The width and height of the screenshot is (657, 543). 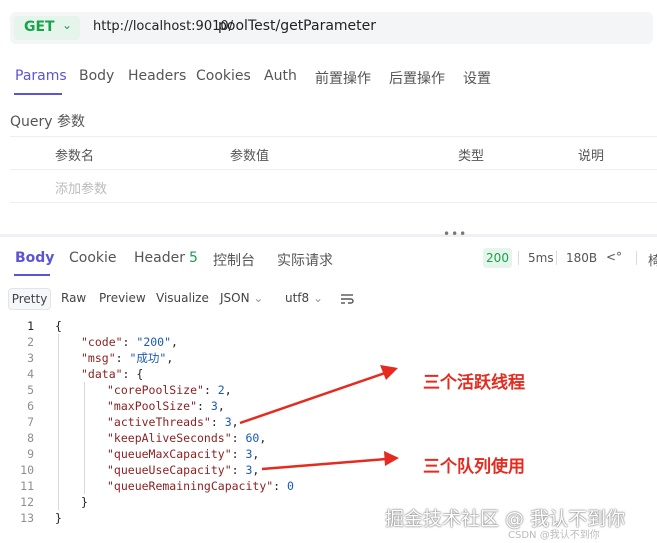 What do you see at coordinates (155, 390) in the screenshot?
I see `code-token-key: "corePoolSize"` at bounding box center [155, 390].